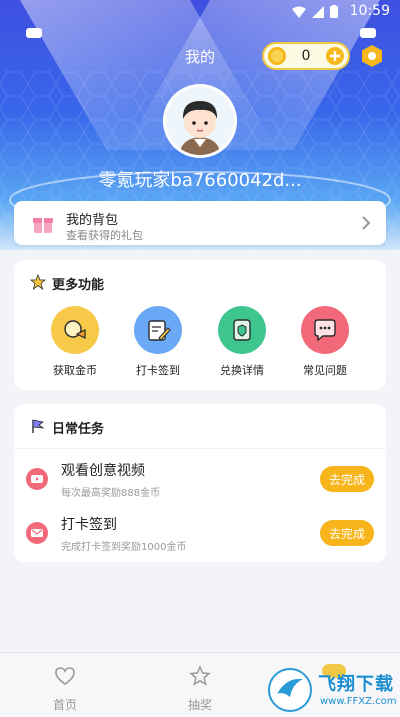 The height and width of the screenshot is (717, 400). I want to click on avatar, so click(200, 121).